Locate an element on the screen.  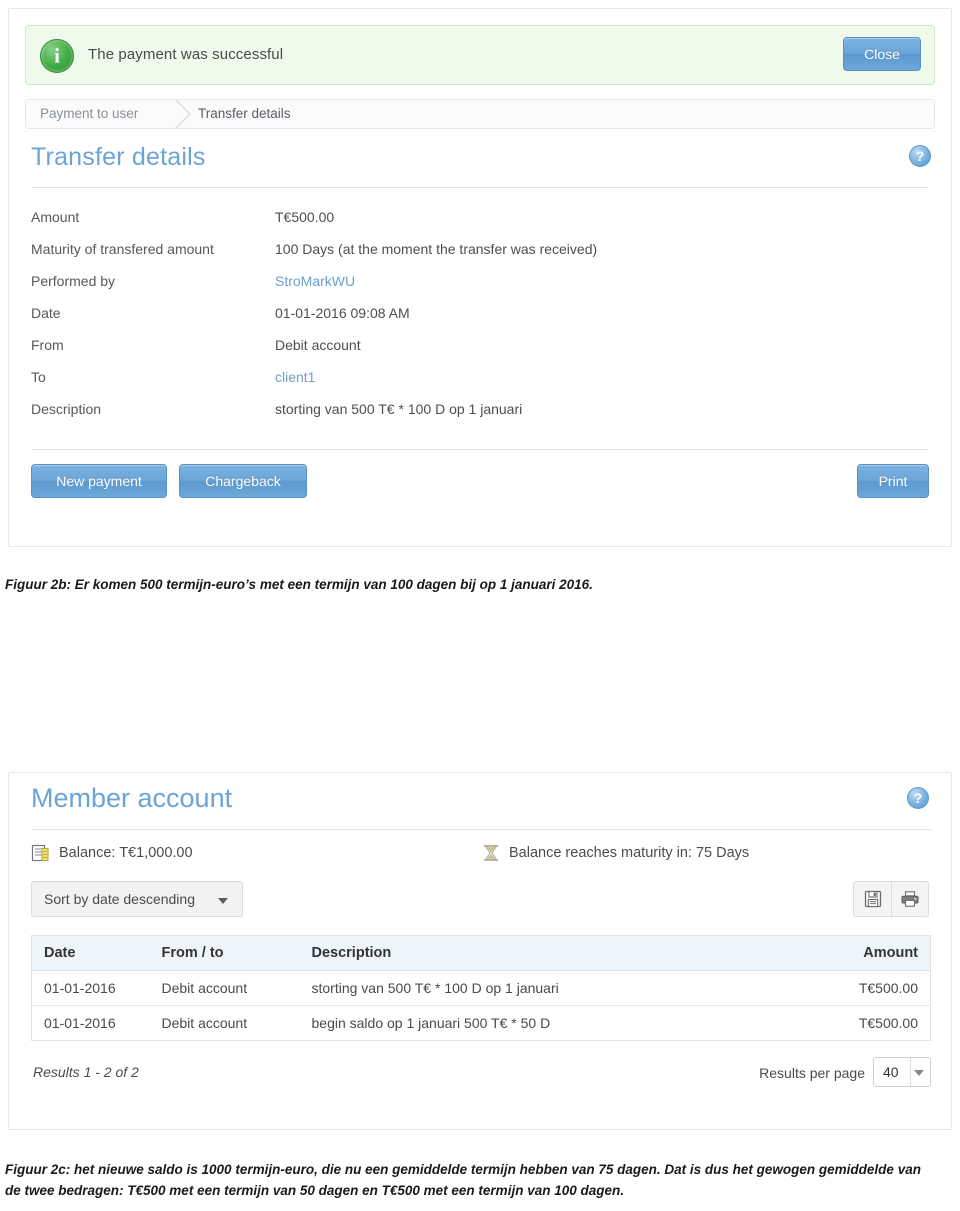
table-header-row: Date From / to Description Amount is located at coordinates (481, 953).